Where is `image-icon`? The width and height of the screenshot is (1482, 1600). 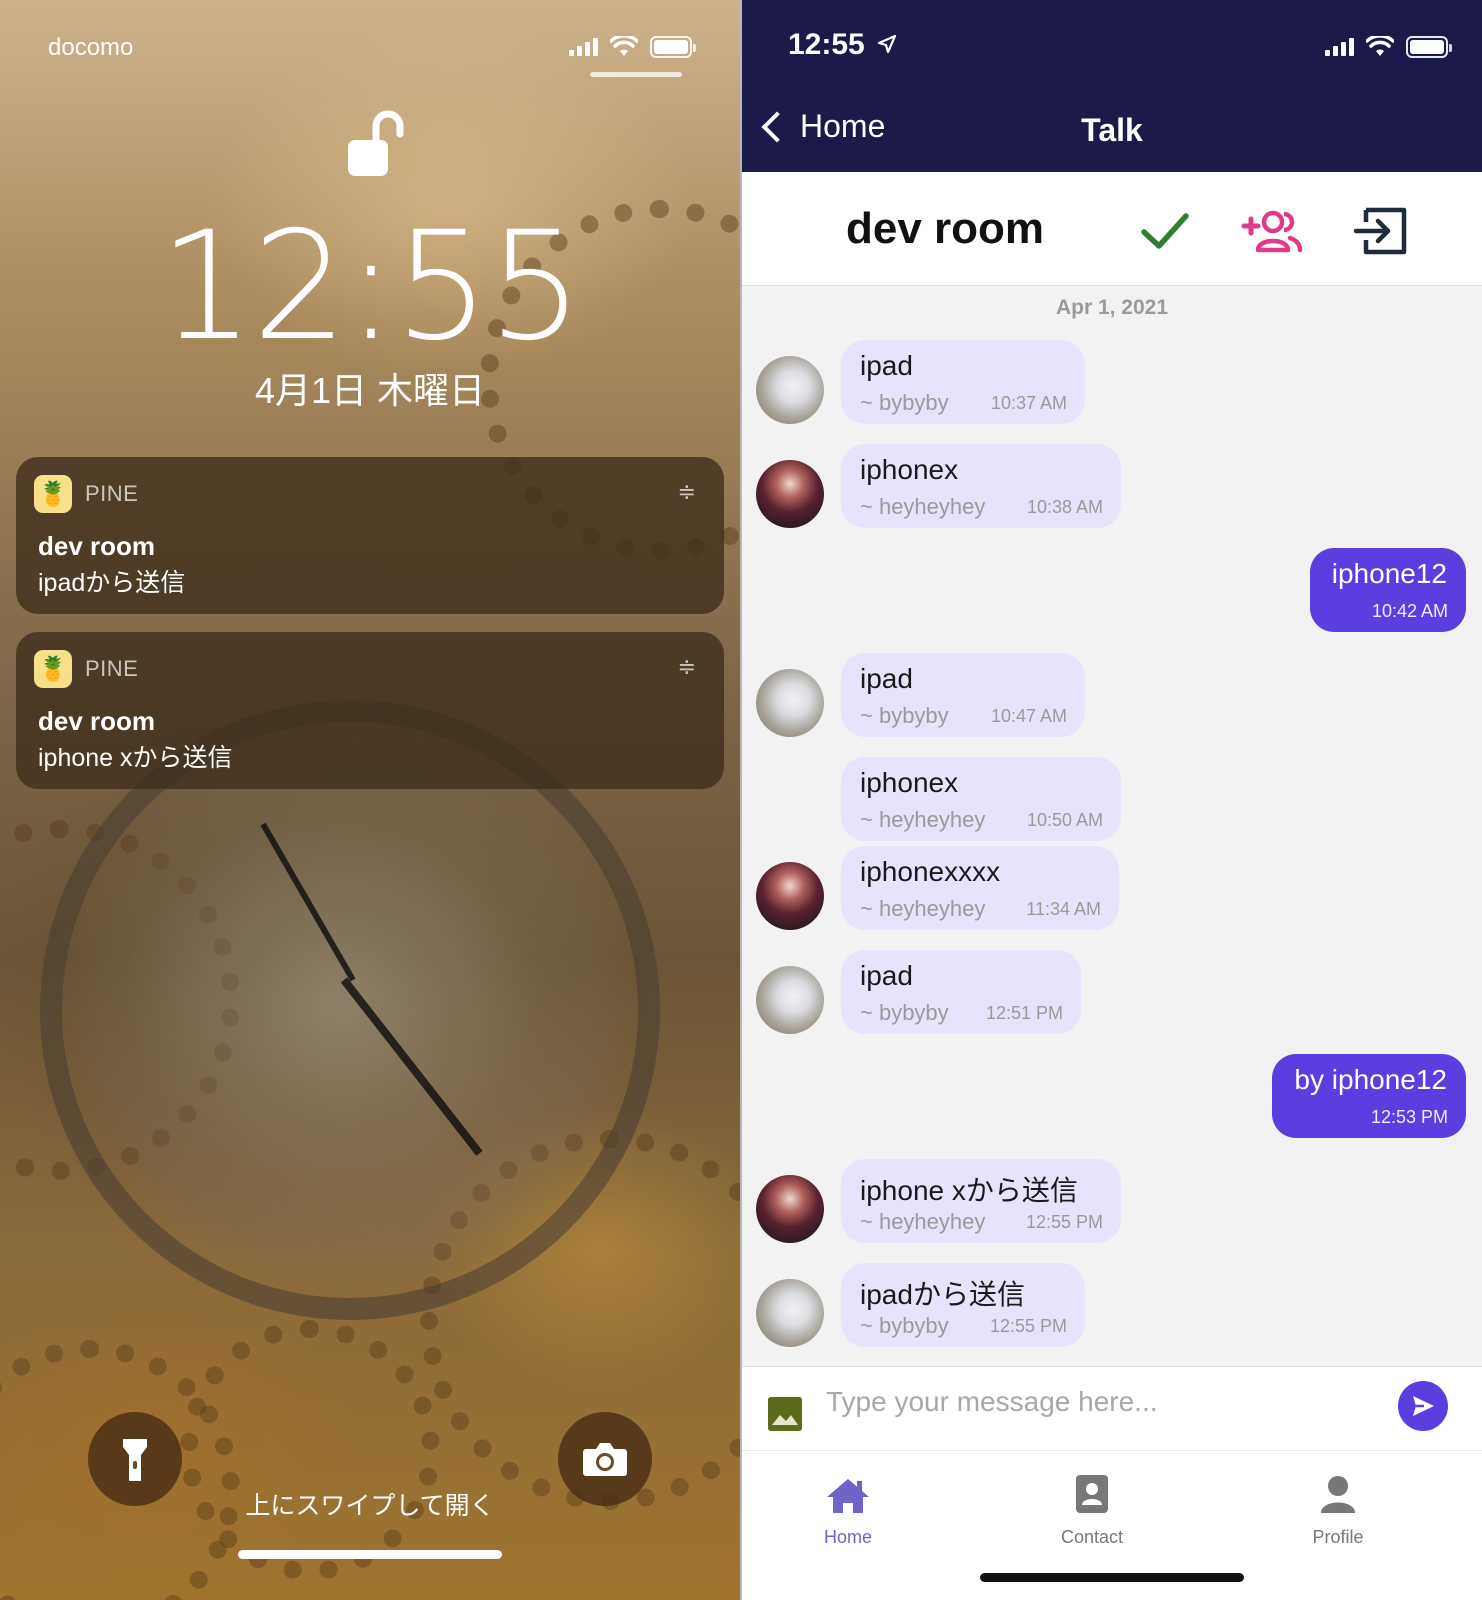
image-icon is located at coordinates (785, 1414).